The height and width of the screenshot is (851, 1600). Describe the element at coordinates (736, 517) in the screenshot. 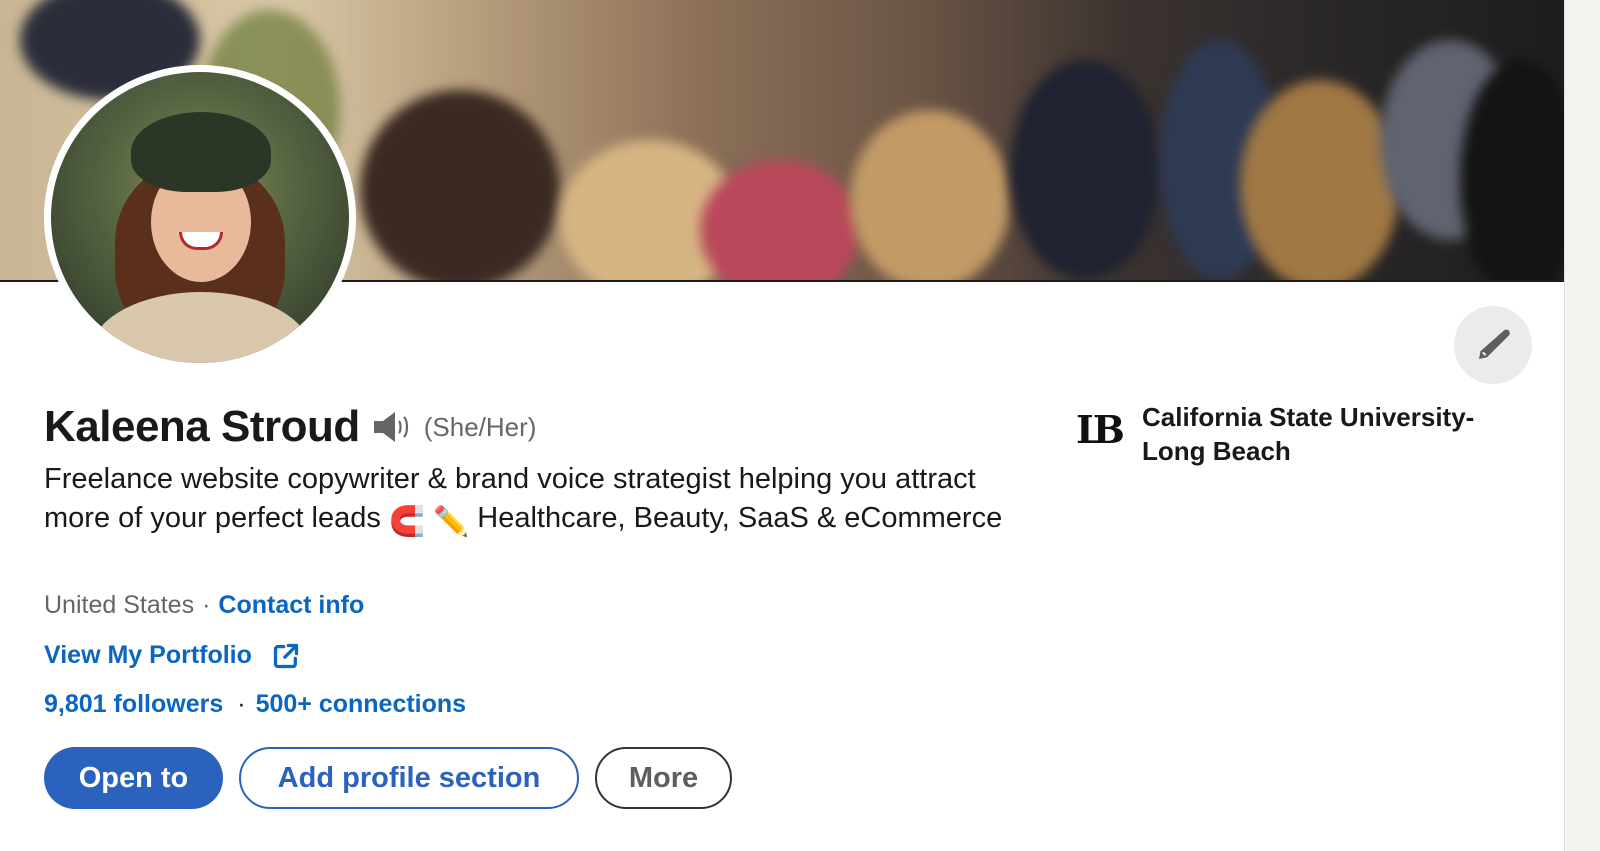

I see `headline-text-2: Healthcare, Beauty, SaaS & eCommerce` at that location.